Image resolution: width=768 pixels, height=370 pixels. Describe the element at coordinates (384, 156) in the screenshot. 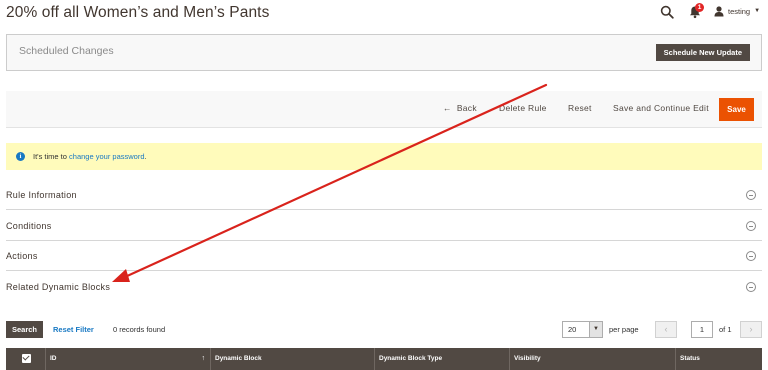

I see `system-message: i It's time to change your password.` at that location.